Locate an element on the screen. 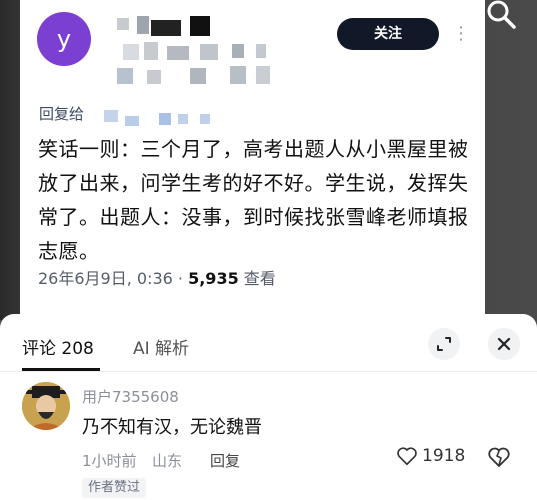 This screenshot has width=537, height=500. view-count: 5,935 is located at coordinates (213, 278).